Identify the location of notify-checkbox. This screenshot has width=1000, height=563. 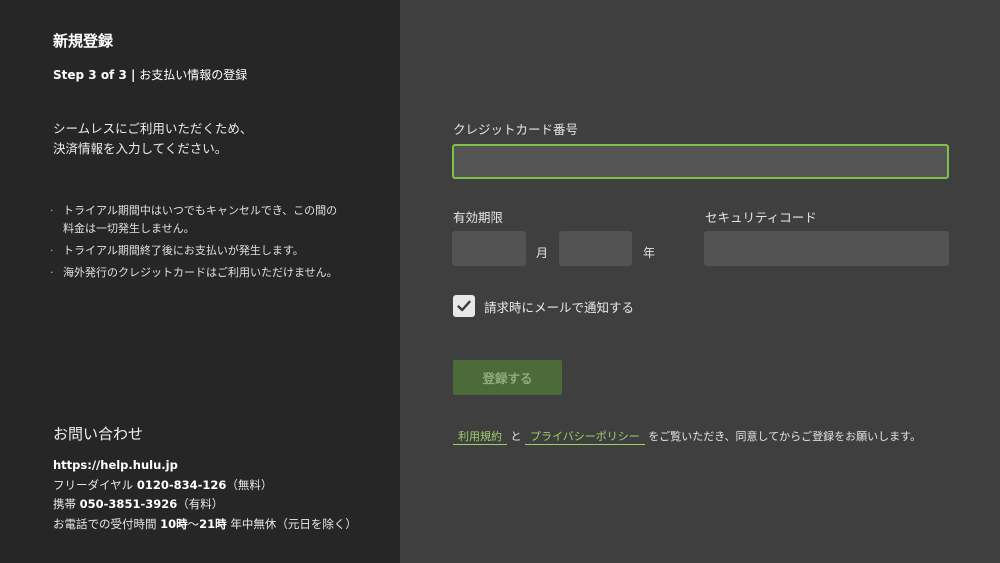
(464, 306).